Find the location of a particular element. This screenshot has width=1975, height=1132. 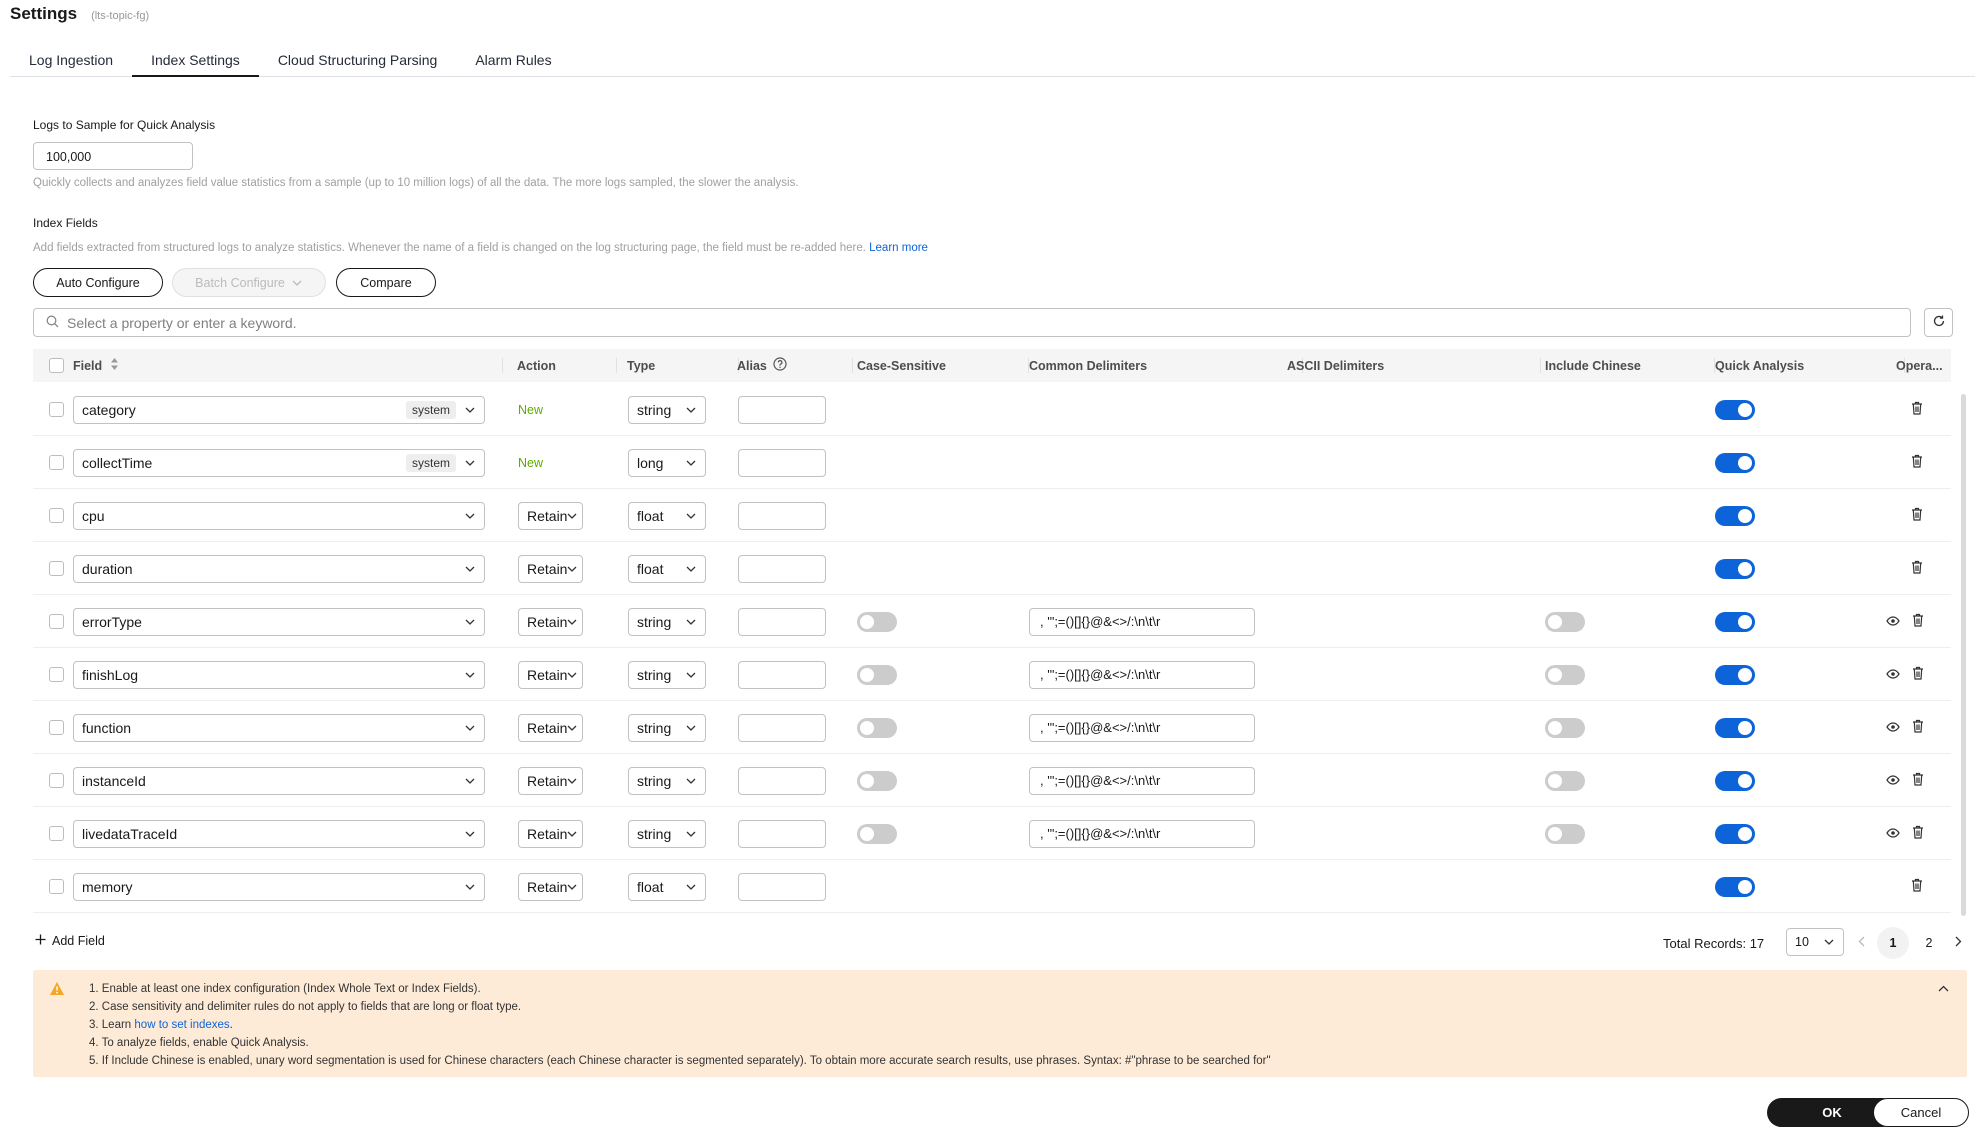

field-select: category system is located at coordinates (279, 409).